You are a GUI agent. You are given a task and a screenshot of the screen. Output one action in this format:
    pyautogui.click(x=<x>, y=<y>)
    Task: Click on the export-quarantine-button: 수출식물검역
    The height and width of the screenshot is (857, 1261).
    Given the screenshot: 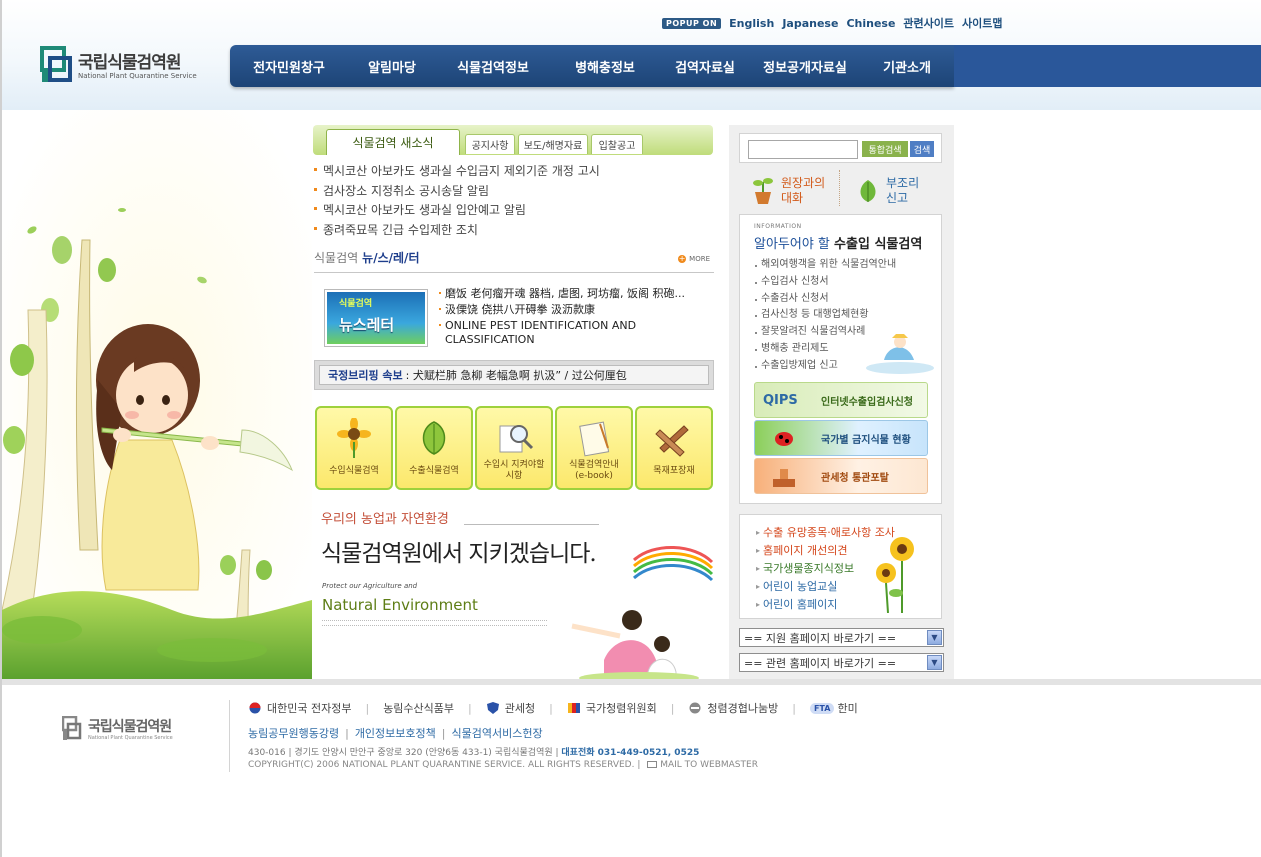 What is the action you would take?
    pyautogui.click(x=434, y=448)
    